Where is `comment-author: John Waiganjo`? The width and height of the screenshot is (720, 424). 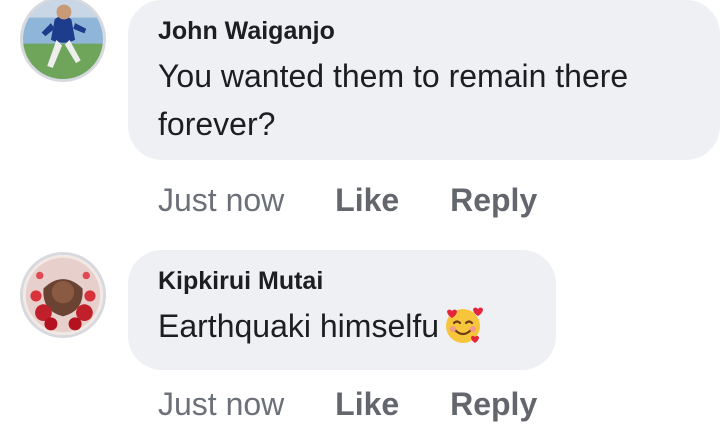 comment-author: John Waiganjo is located at coordinates (424, 31).